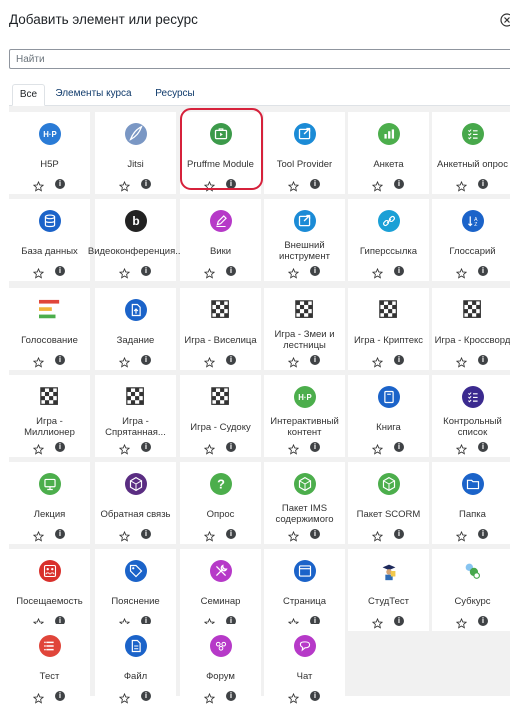  I want to click on module-card: Анкета i, so click(388, 153).